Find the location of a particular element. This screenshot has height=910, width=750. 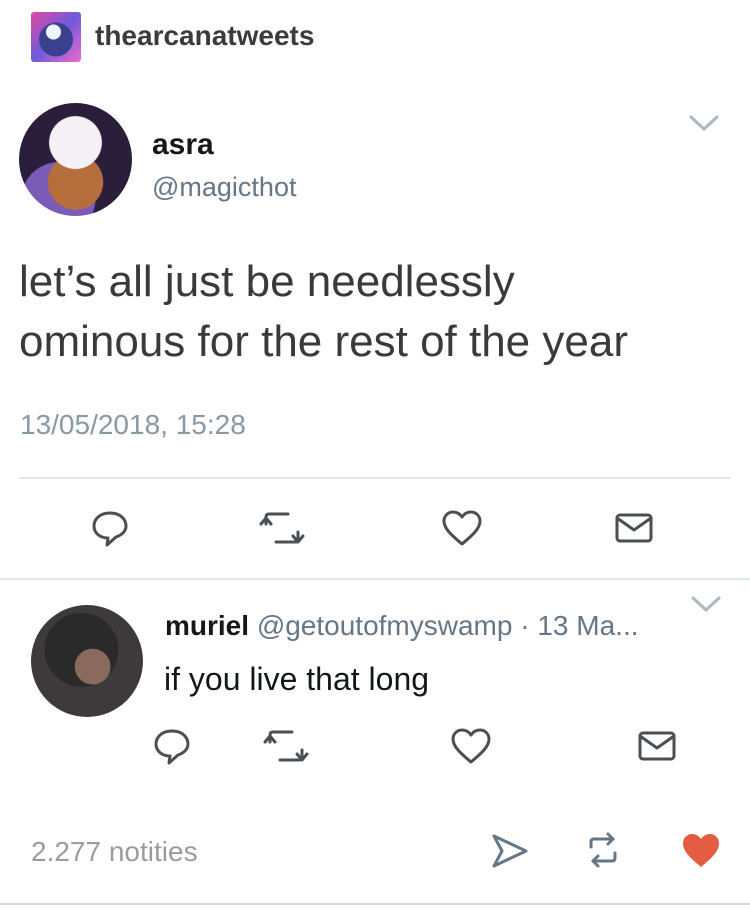

author-handle: @magicthot is located at coordinates (224, 187).